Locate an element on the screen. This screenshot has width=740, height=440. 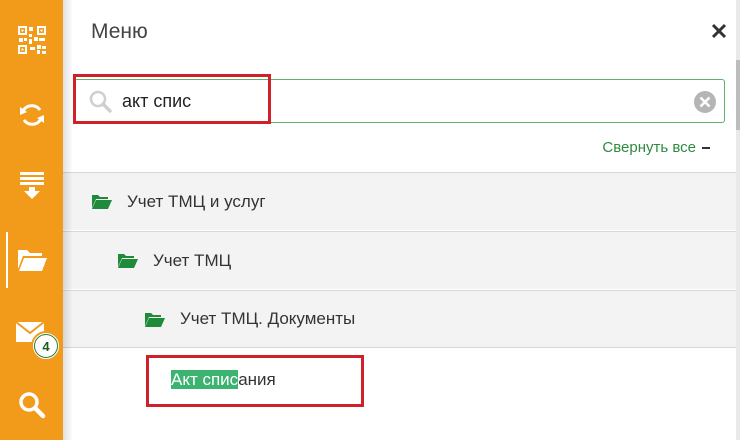
mail-count: 4 is located at coordinates (46, 346).